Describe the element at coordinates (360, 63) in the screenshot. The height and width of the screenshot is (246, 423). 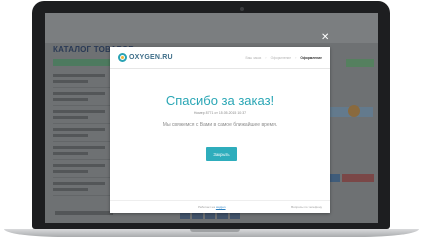
I see `background-green-button` at that location.